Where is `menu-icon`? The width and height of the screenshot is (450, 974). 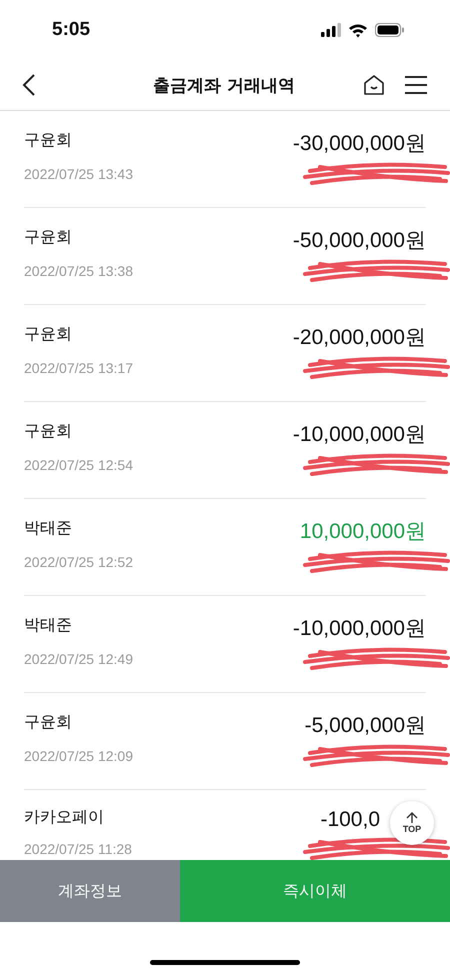 menu-icon is located at coordinates (416, 85).